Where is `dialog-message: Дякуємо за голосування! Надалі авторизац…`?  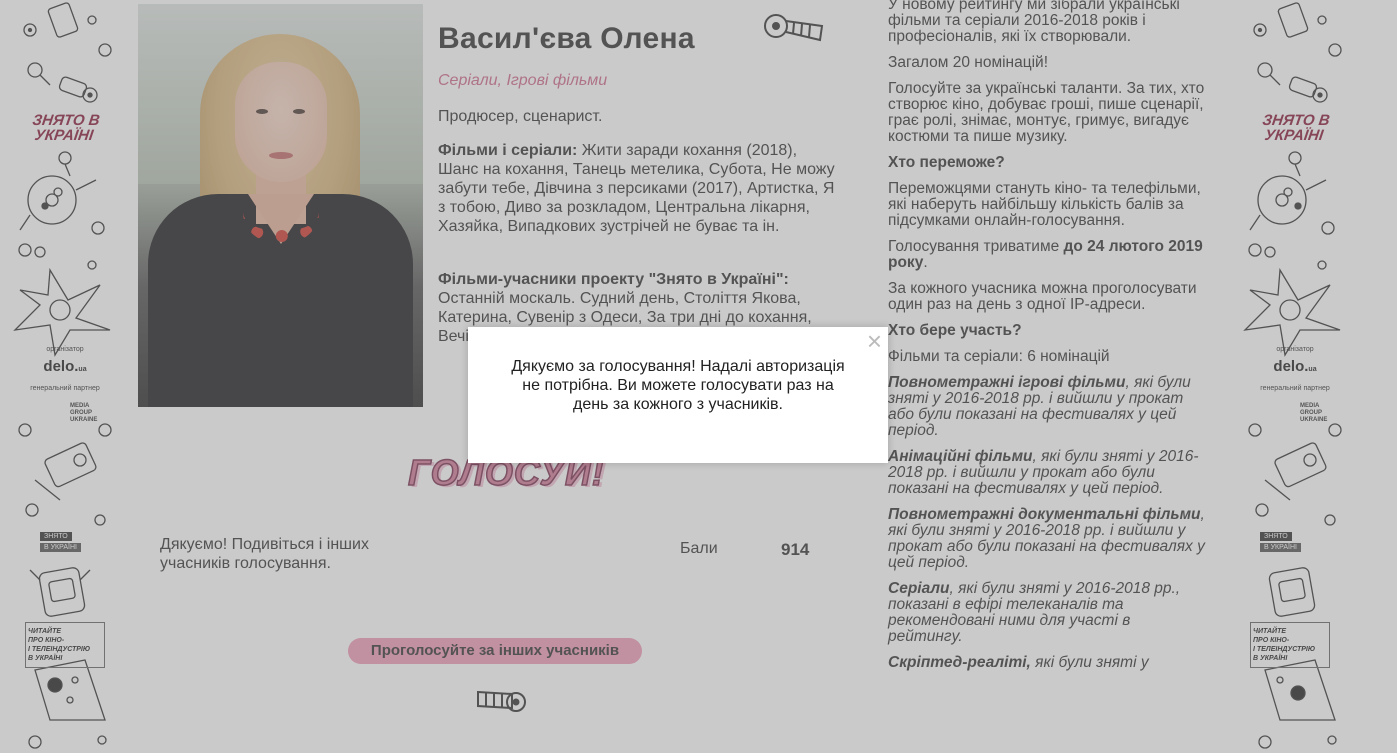 dialog-message: Дякуємо за голосування! Надалі авторизац… is located at coordinates (678, 385).